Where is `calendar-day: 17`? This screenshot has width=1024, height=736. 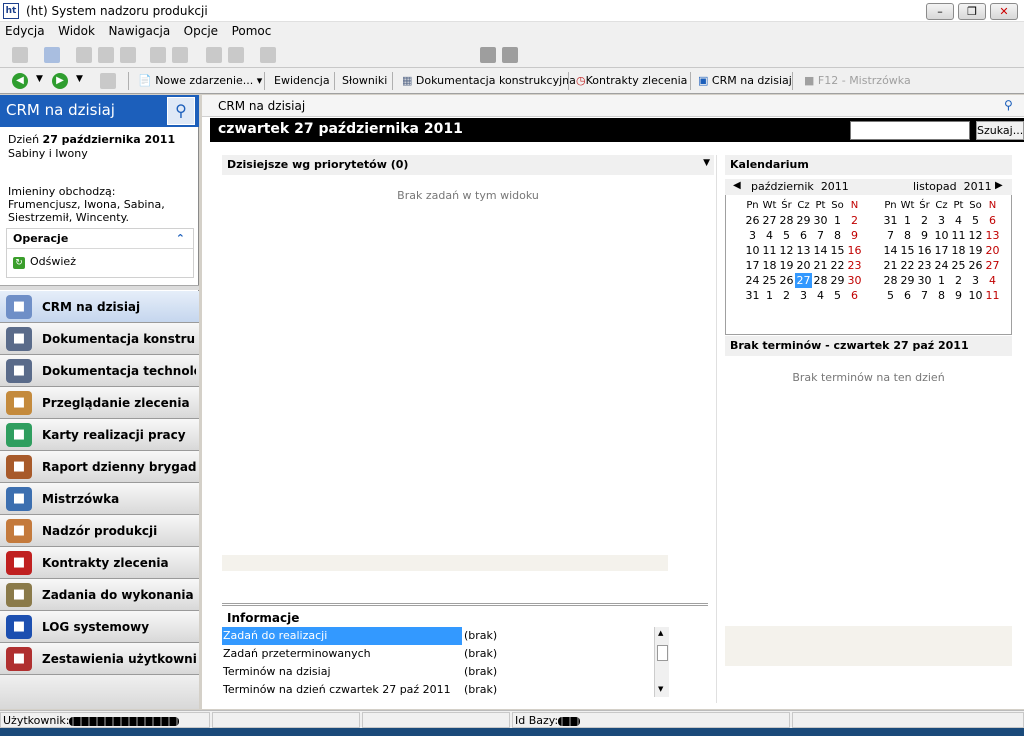
calendar-day: 17 is located at coordinates (752, 265).